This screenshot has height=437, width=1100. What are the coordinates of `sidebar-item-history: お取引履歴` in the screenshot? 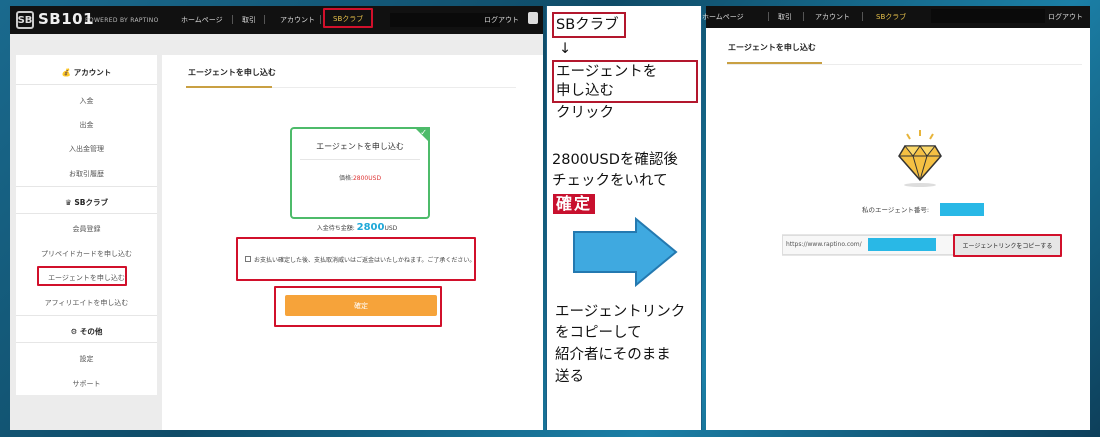 It's located at (86, 174).